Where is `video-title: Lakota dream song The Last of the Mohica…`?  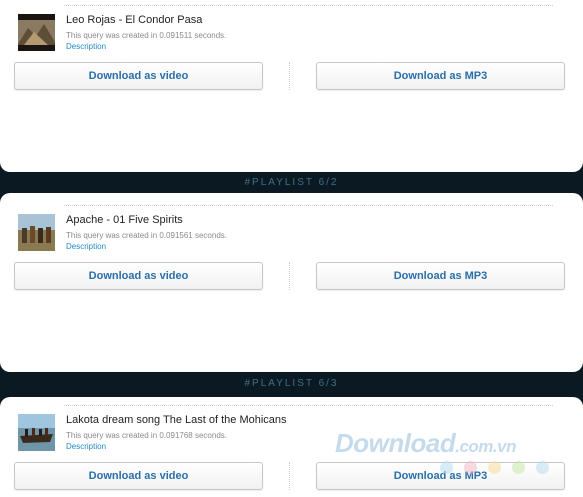 video-title: Lakota dream song The Last of the Mohica… is located at coordinates (176, 420).